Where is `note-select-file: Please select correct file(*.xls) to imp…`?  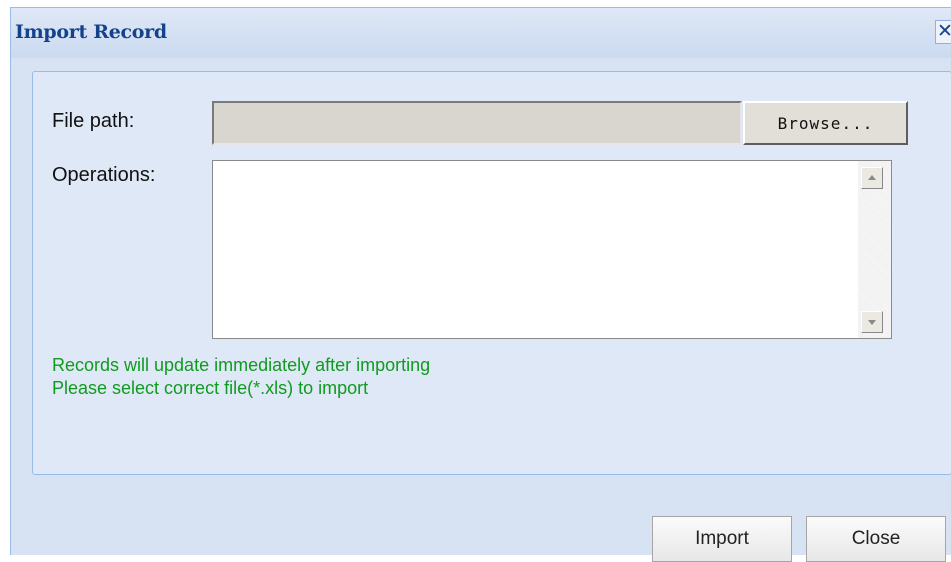 note-select-file: Please select correct file(*.xls) to imp… is located at coordinates (210, 388).